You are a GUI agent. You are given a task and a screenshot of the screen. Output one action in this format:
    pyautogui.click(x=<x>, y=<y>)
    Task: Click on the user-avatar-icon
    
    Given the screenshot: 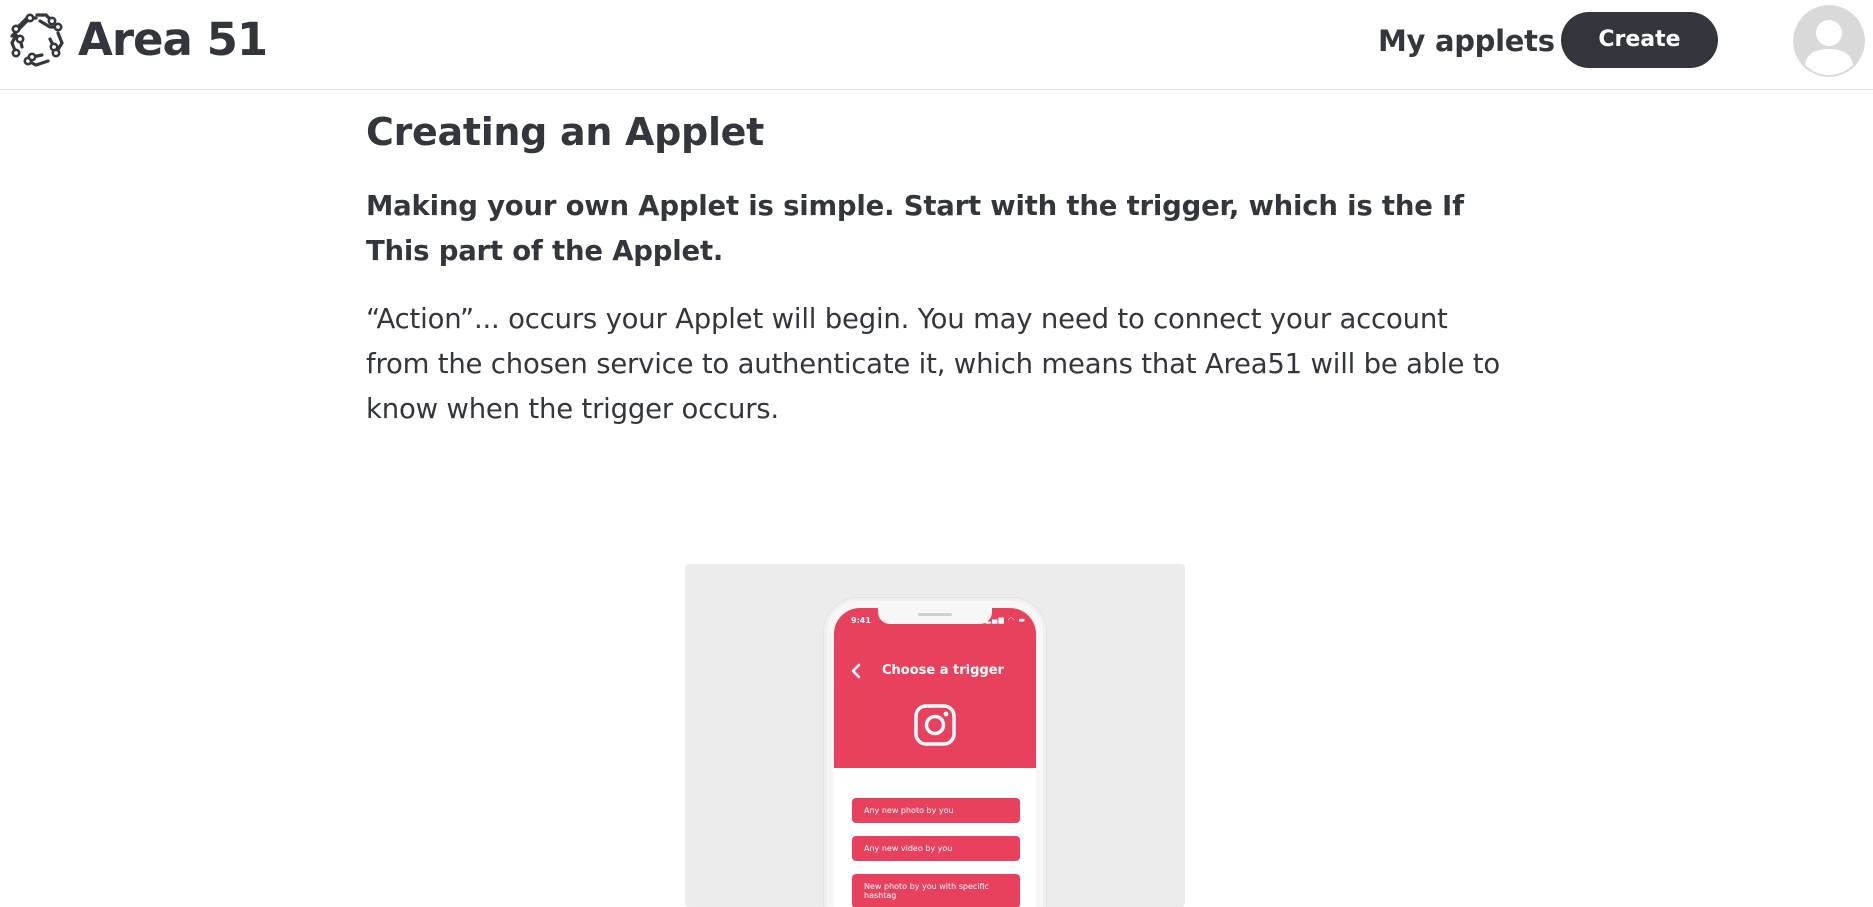 What is the action you would take?
    pyautogui.click(x=1829, y=41)
    